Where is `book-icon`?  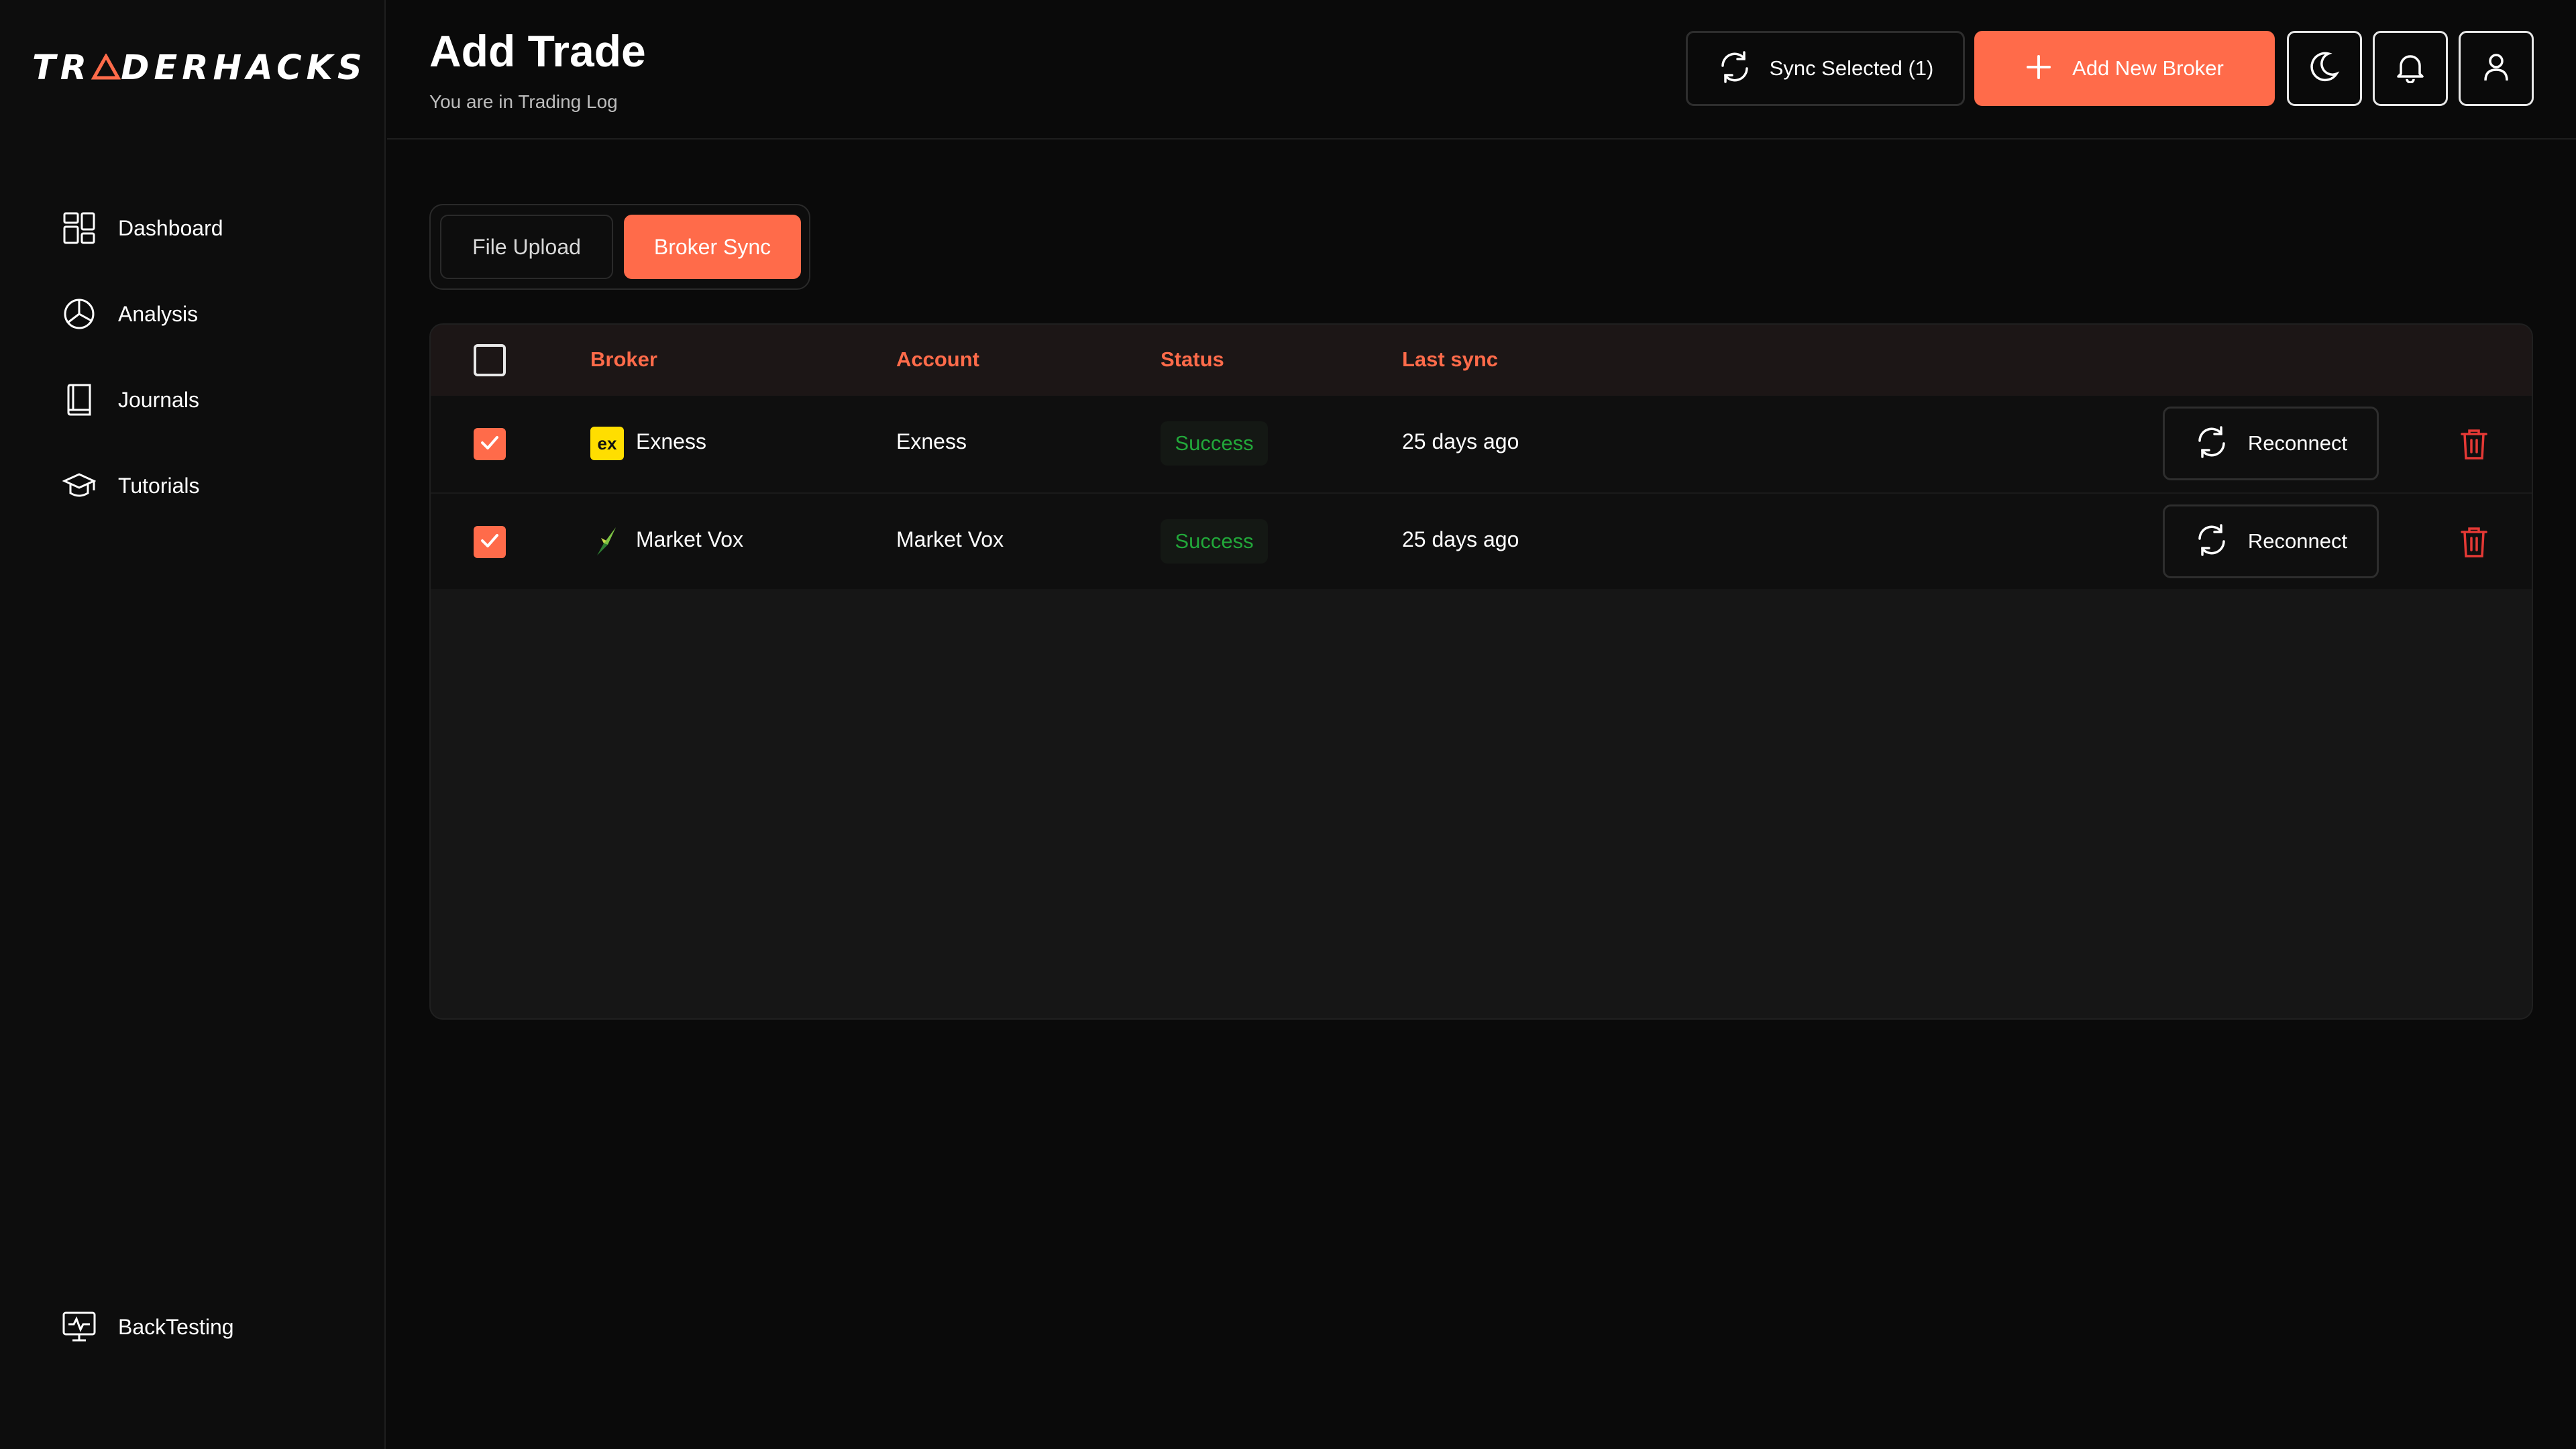 book-icon is located at coordinates (79, 399).